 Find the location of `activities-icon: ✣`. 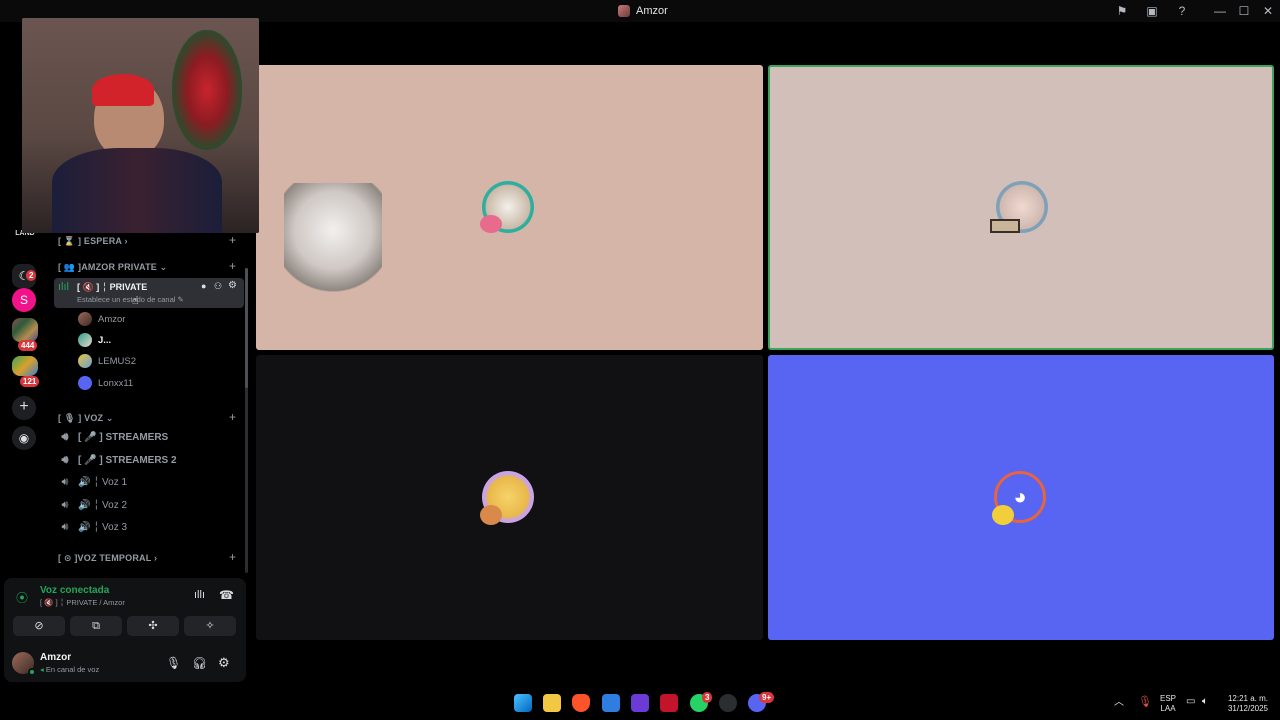

activities-icon: ✣ is located at coordinates (153, 626).